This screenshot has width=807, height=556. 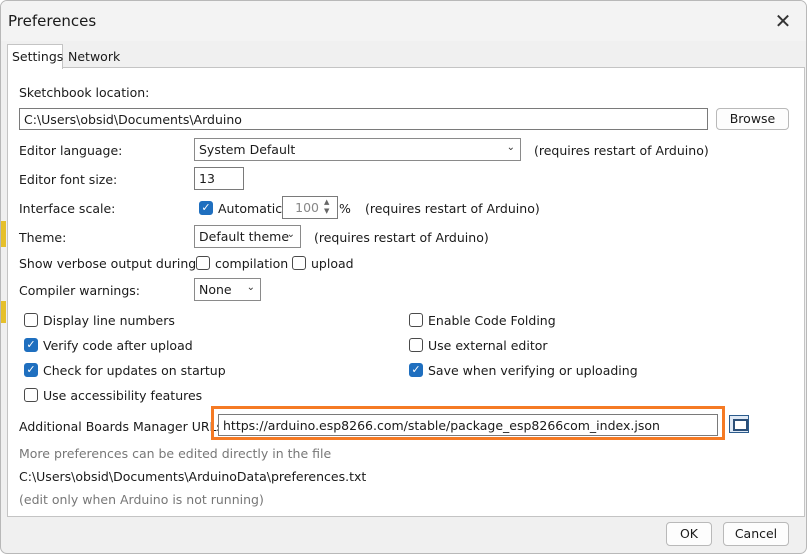 I want to click on enable-code-folding-checkbox, so click(x=416, y=320).